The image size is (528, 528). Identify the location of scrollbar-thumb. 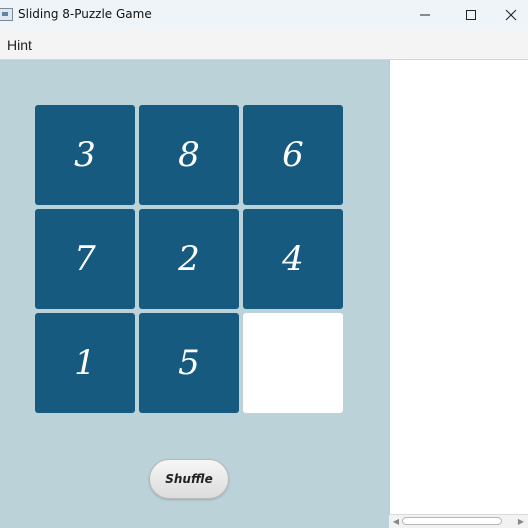
(452, 521).